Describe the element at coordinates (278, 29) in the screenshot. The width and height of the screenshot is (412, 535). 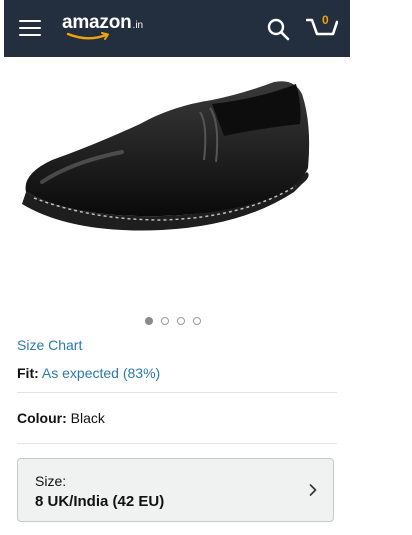
I see `search-icon` at that location.